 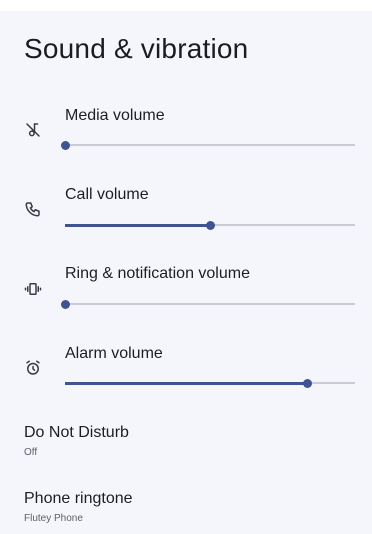 I want to click on media-volume-row: Media volume, so click(x=186, y=141).